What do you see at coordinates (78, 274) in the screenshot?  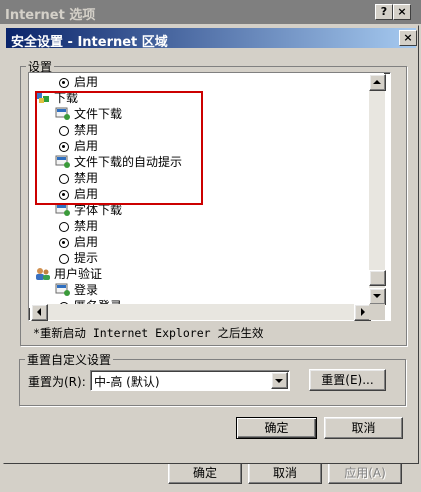 I see `tree-row-label: 用户验证` at bounding box center [78, 274].